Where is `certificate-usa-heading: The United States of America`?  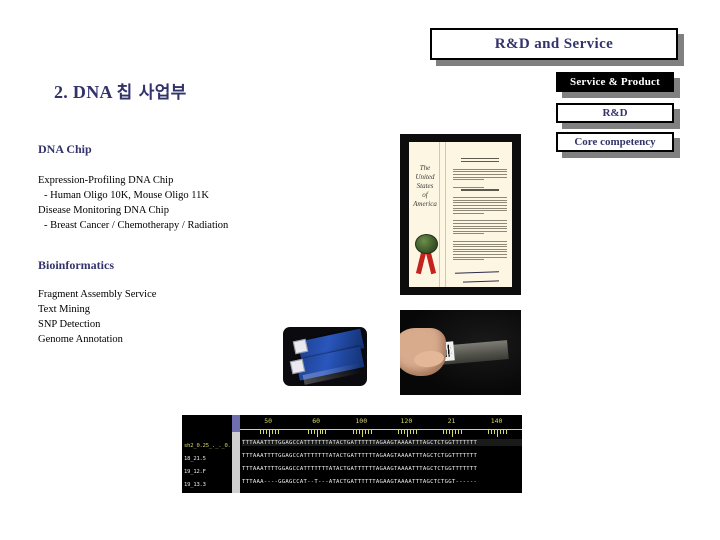 certificate-usa-heading: The United States of America is located at coordinates (425, 186).